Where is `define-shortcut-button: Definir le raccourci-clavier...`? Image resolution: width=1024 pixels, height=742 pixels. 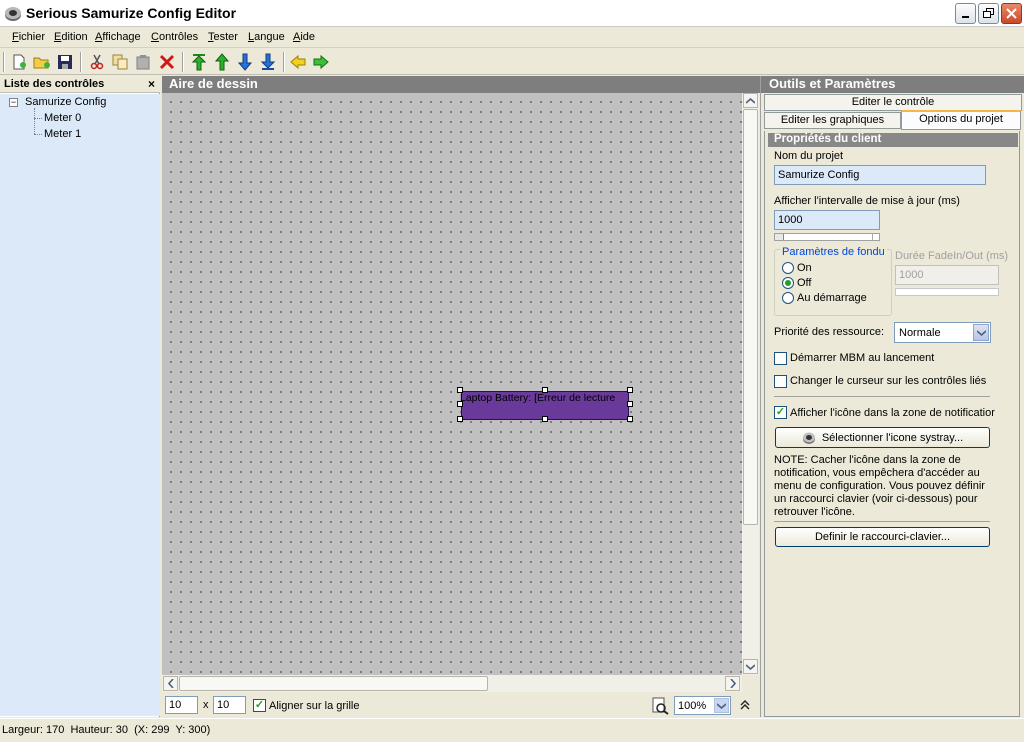
define-shortcut-button: Definir le raccourci-clavier... is located at coordinates (882, 537).